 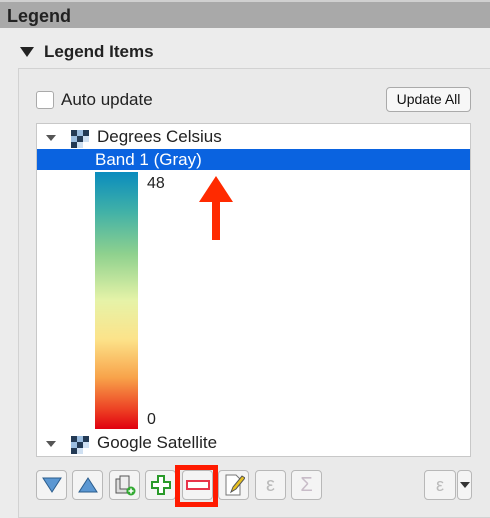 What do you see at coordinates (151, 419) in the screenshot?
I see `ramp-min-label: 0` at bounding box center [151, 419].